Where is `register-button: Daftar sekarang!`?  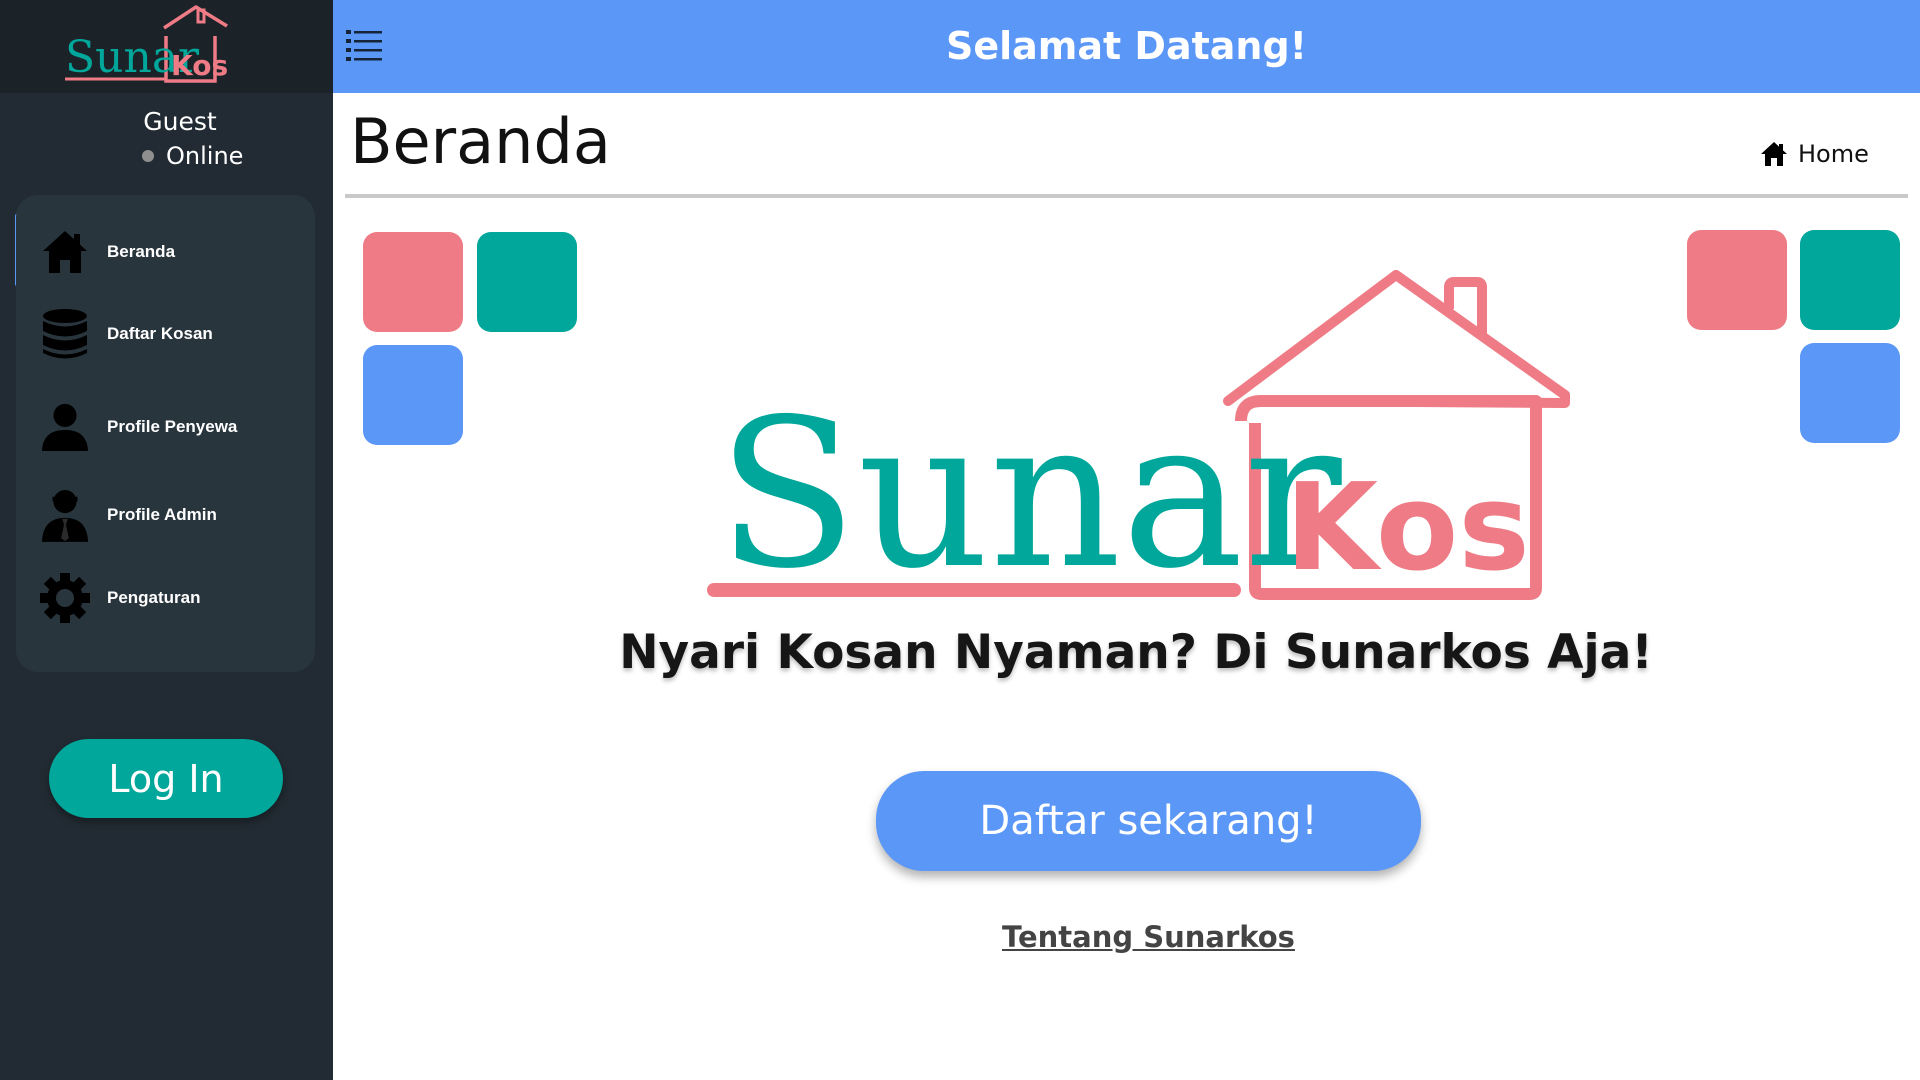 register-button: Daftar sekarang! is located at coordinates (1148, 821).